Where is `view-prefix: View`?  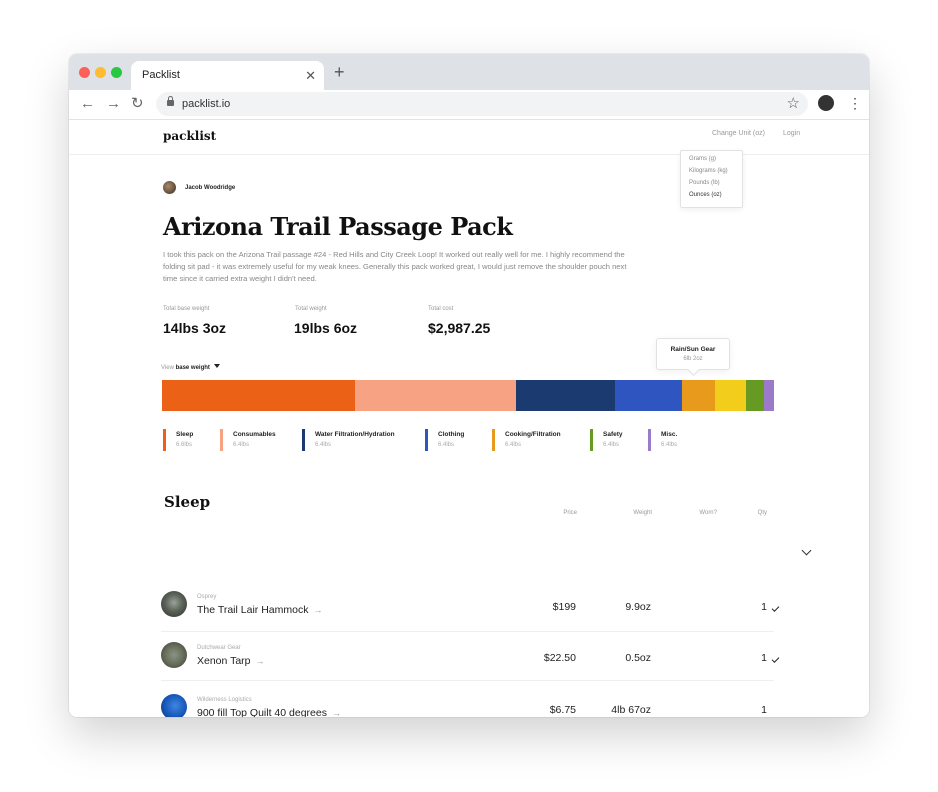 view-prefix: View is located at coordinates (167, 368).